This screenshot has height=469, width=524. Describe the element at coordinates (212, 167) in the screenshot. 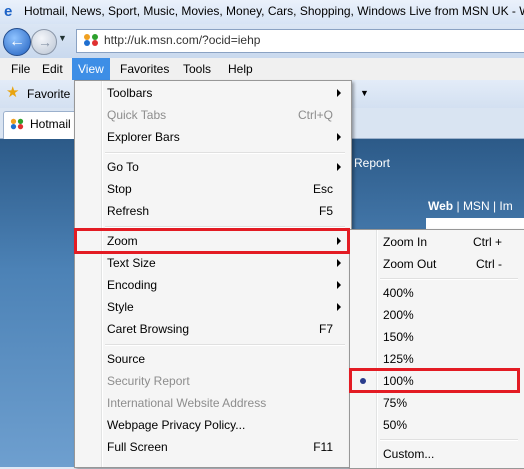

I see `menu-item-go-to: Go To` at that location.